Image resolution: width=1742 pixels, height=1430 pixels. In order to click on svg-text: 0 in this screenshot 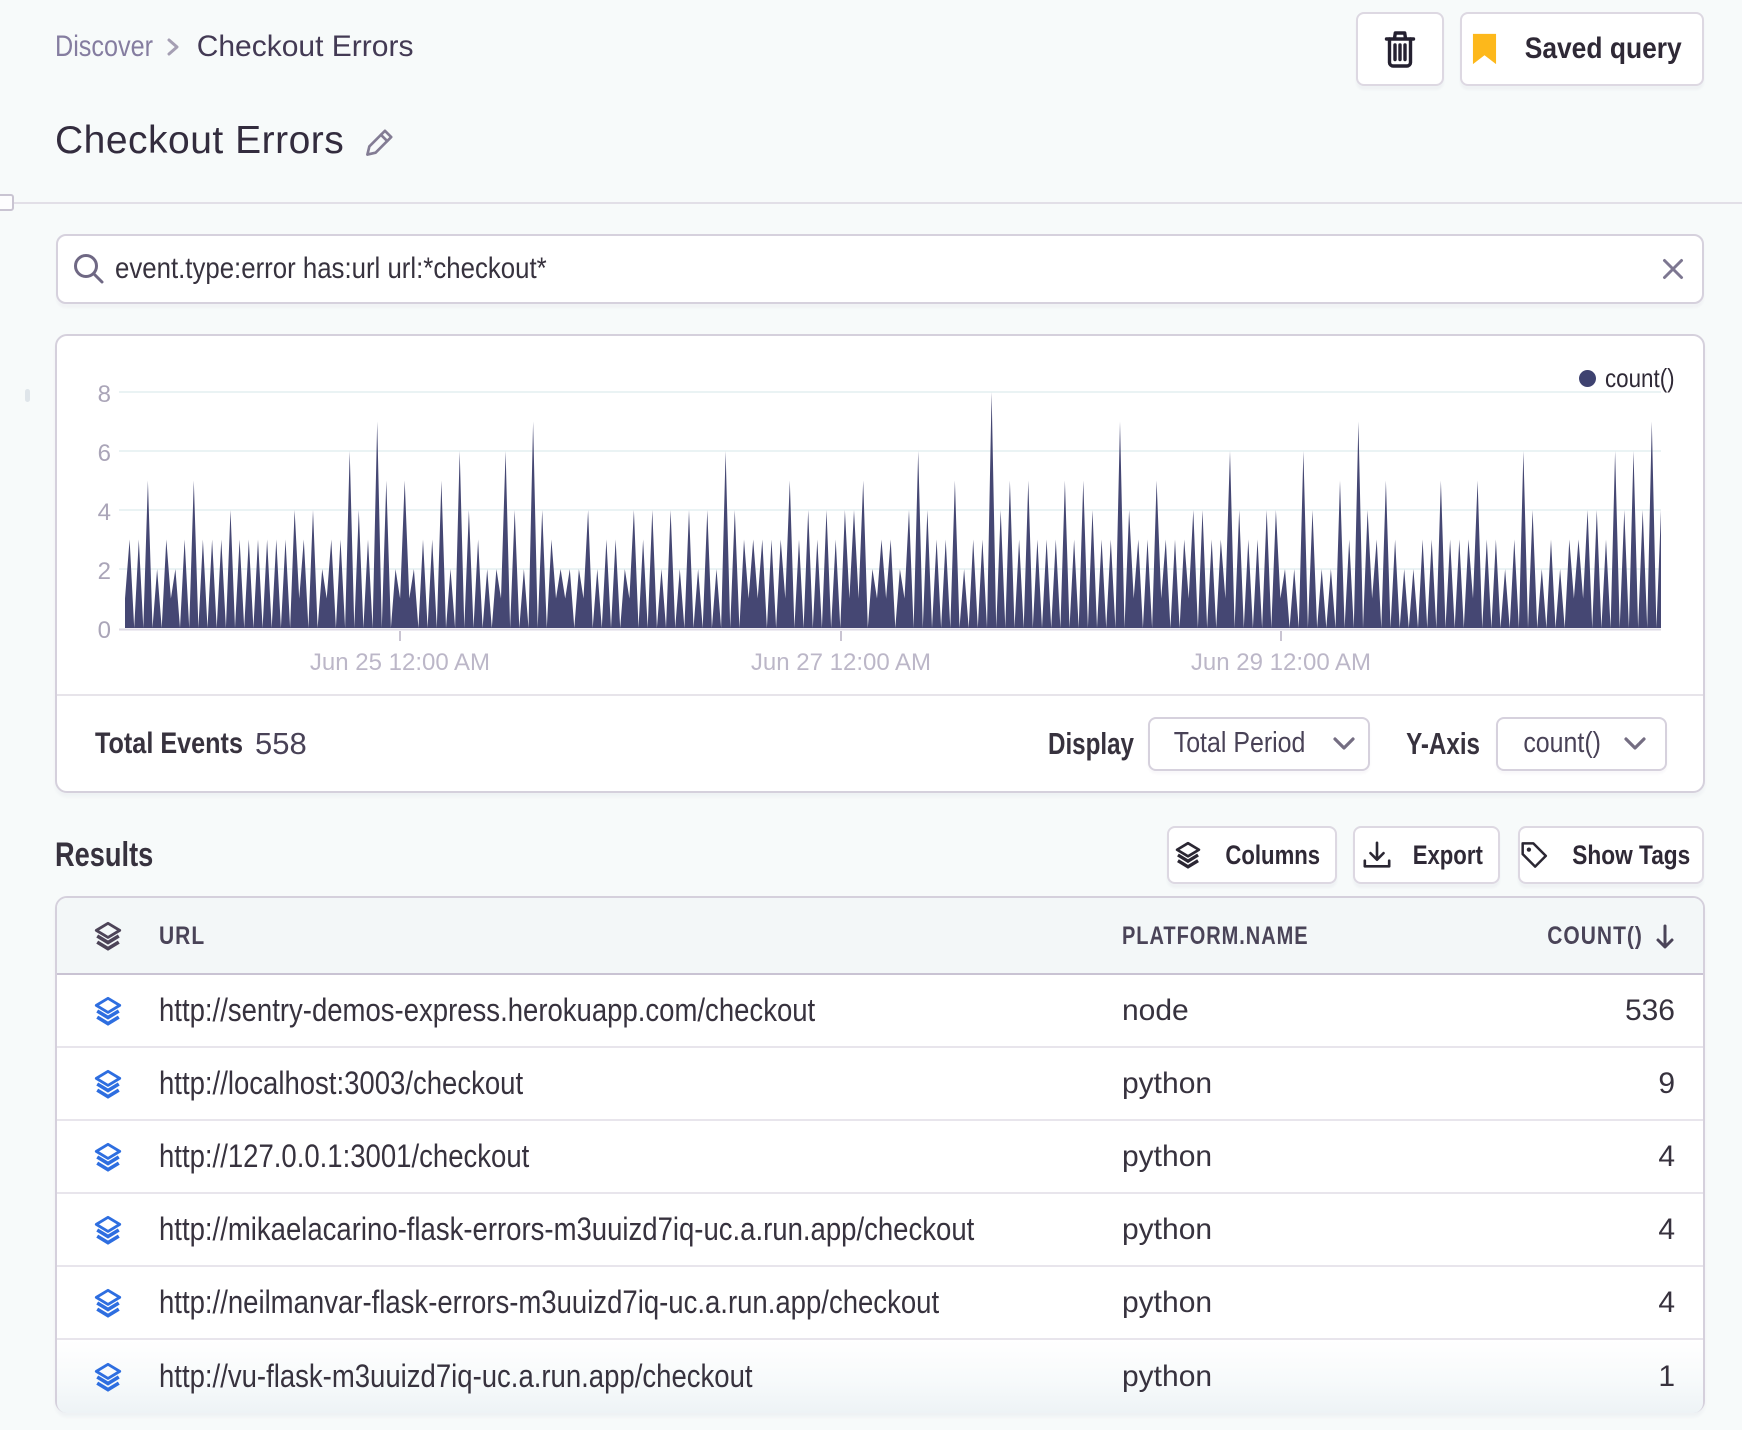, I will do `click(104, 630)`.